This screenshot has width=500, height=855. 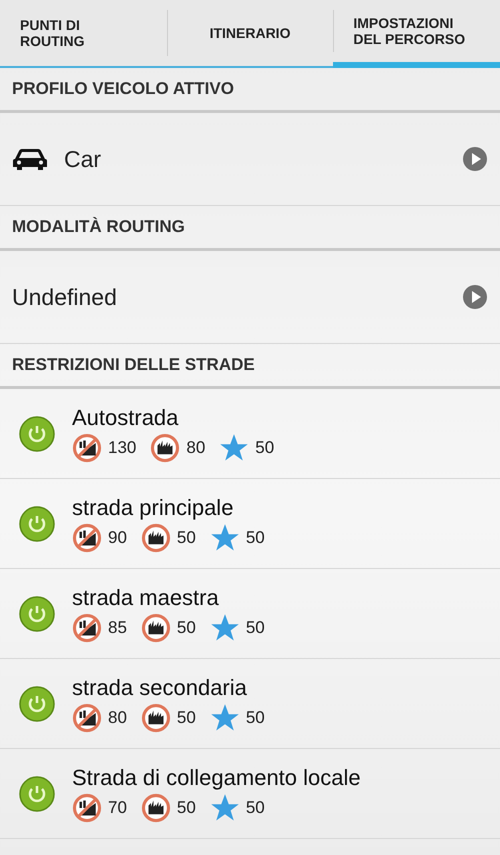 I want to click on section-header: MODALITÀ ROUTING, so click(x=250, y=228).